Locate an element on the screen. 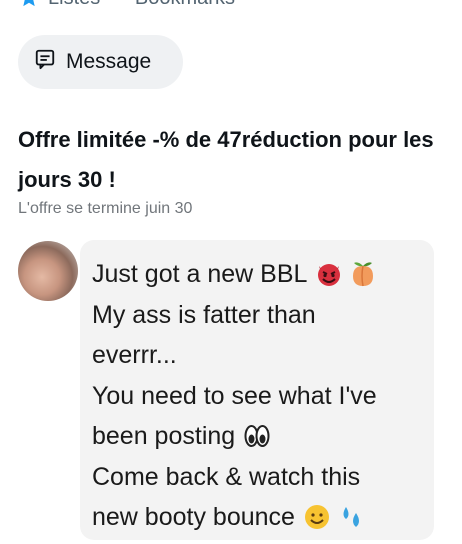 Image resolution: width=462 pixels, height=544 pixels. star-icon is located at coordinates (29, 4).